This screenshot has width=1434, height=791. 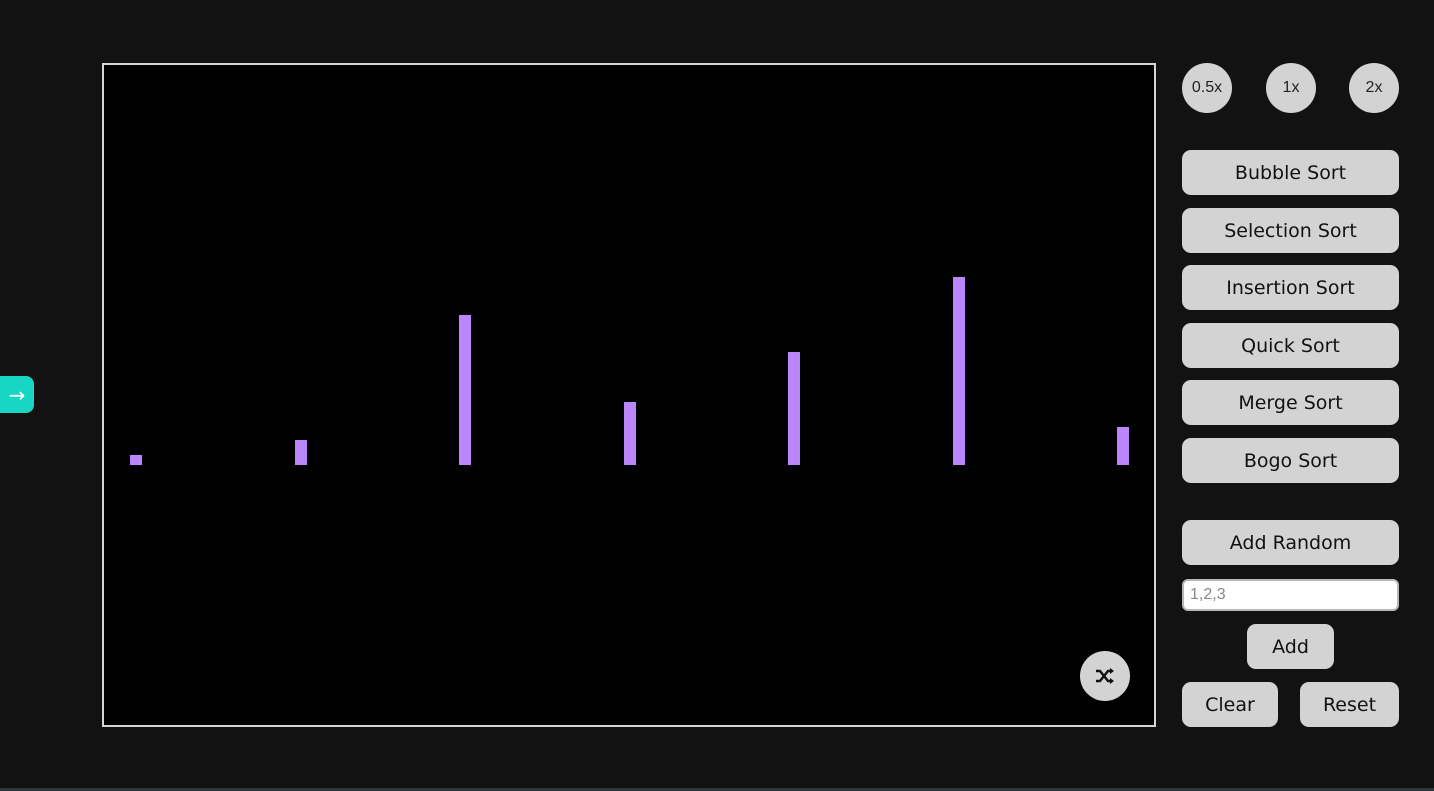 What do you see at coordinates (1290, 345) in the screenshot?
I see `quick-sort-button: Quick Sort` at bounding box center [1290, 345].